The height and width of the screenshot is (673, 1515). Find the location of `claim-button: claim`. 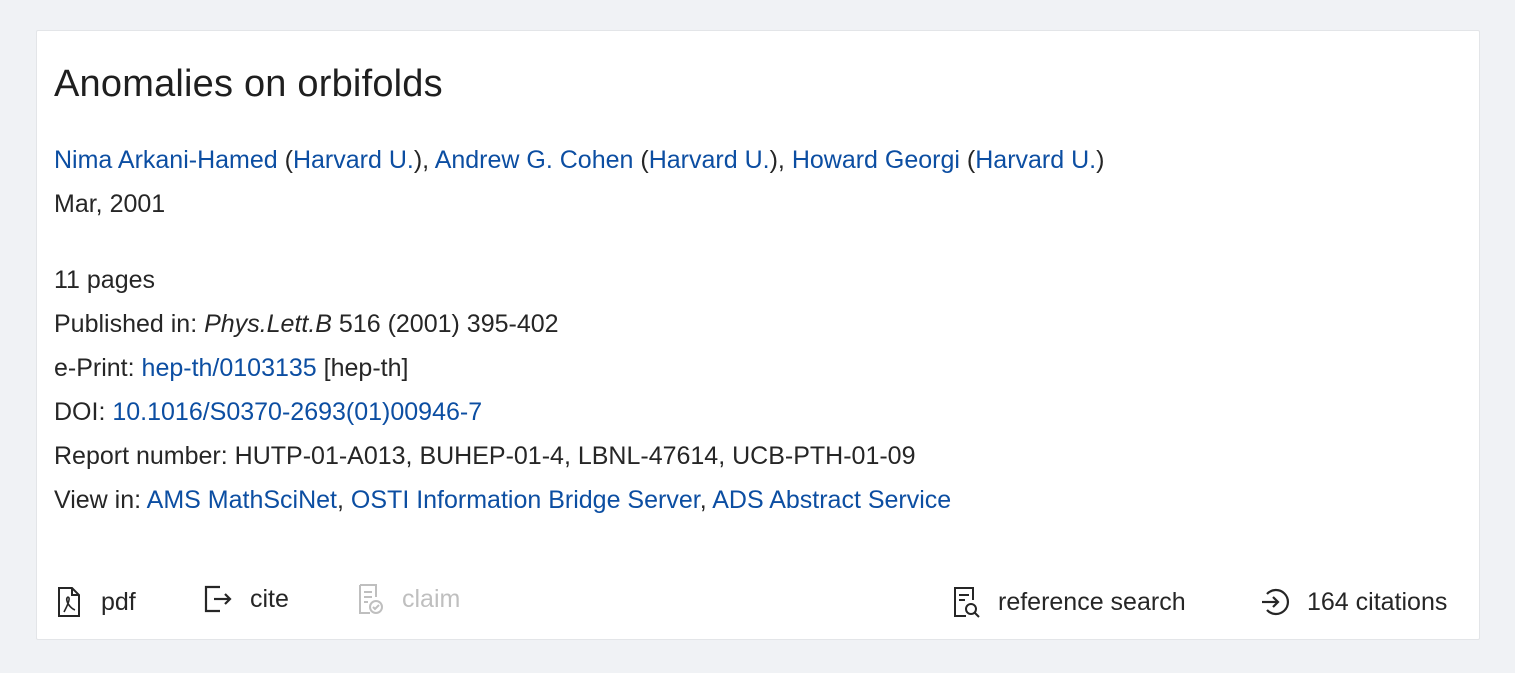

claim-button: claim is located at coordinates (407, 599).